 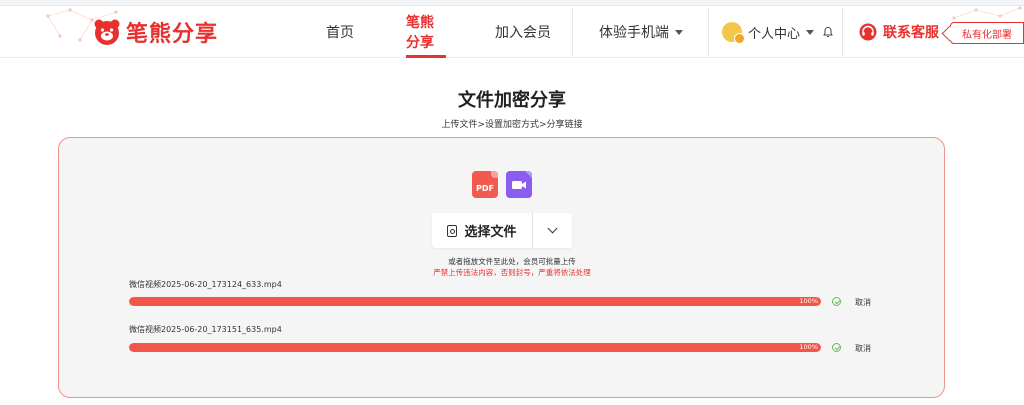 What do you see at coordinates (828, 32) in the screenshot?
I see `bell-icon` at bounding box center [828, 32].